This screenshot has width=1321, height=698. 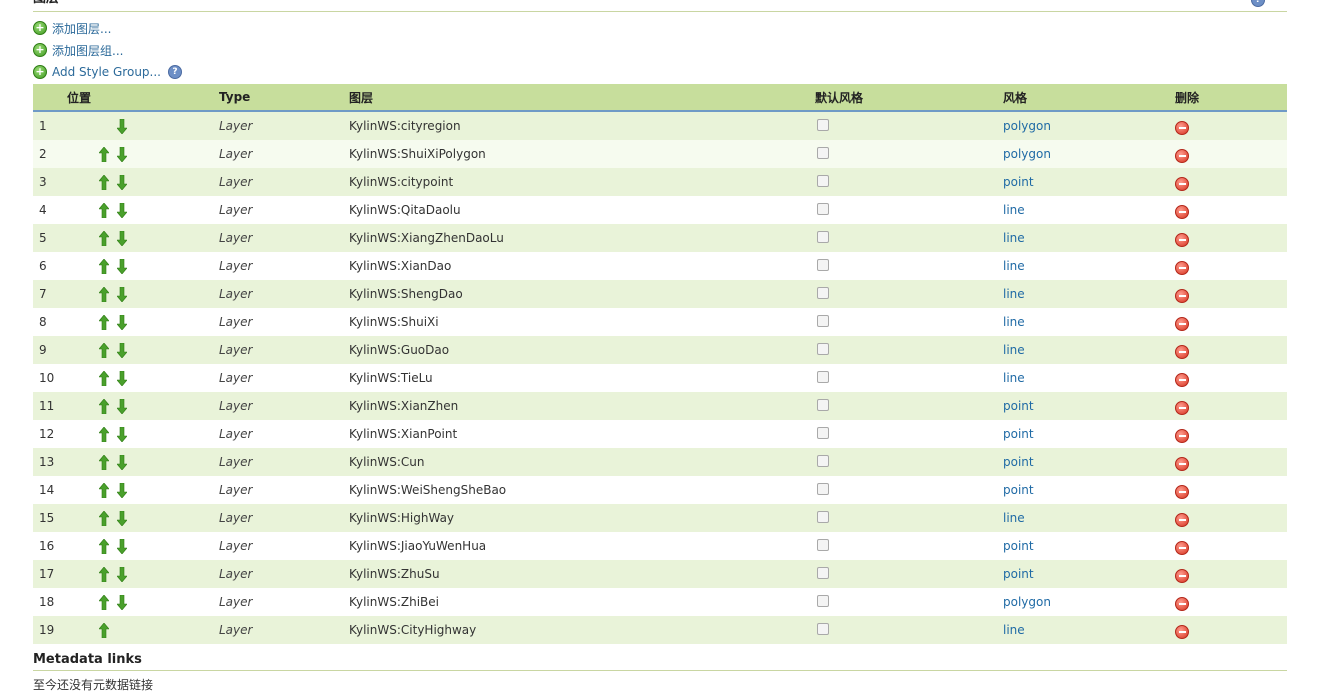 I want to click on header-default-style: 默认风格, so click(x=909, y=98).